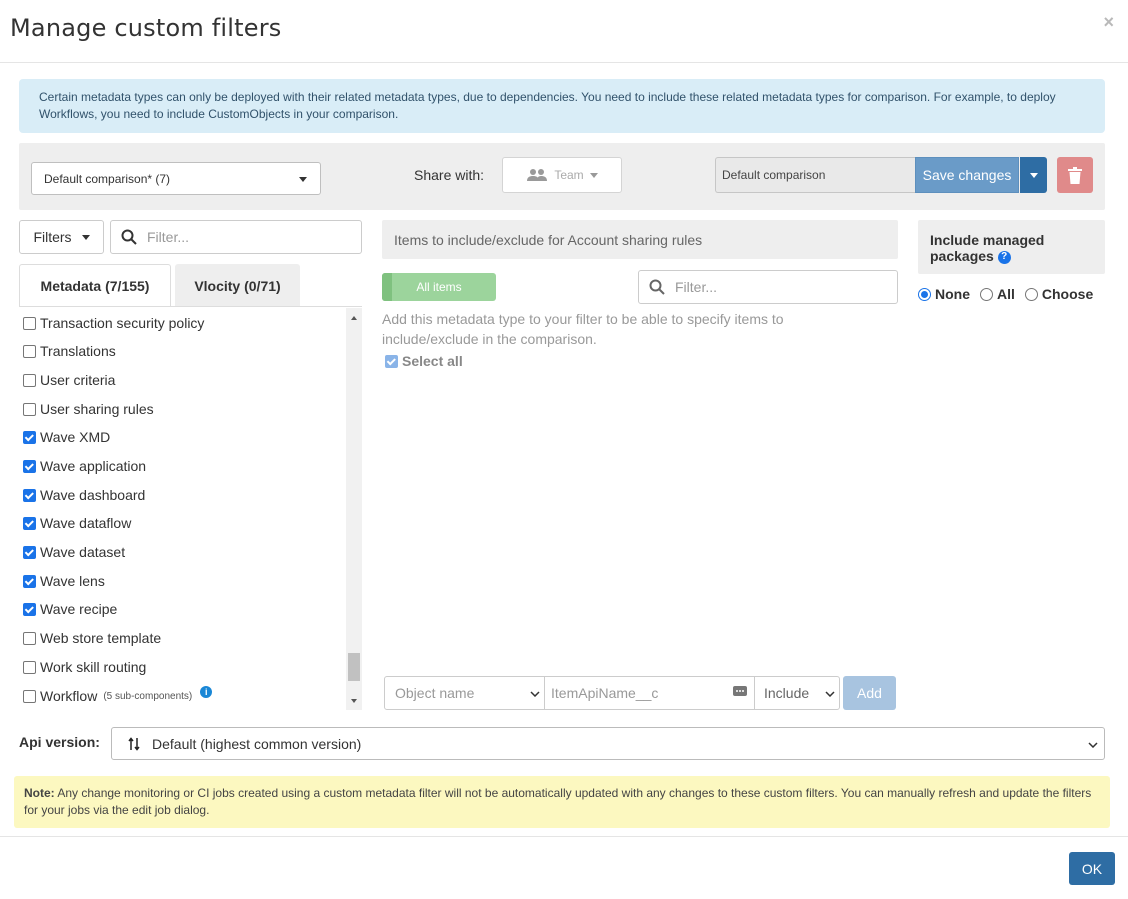  I want to click on include-exclude-select: Include, so click(797, 693).